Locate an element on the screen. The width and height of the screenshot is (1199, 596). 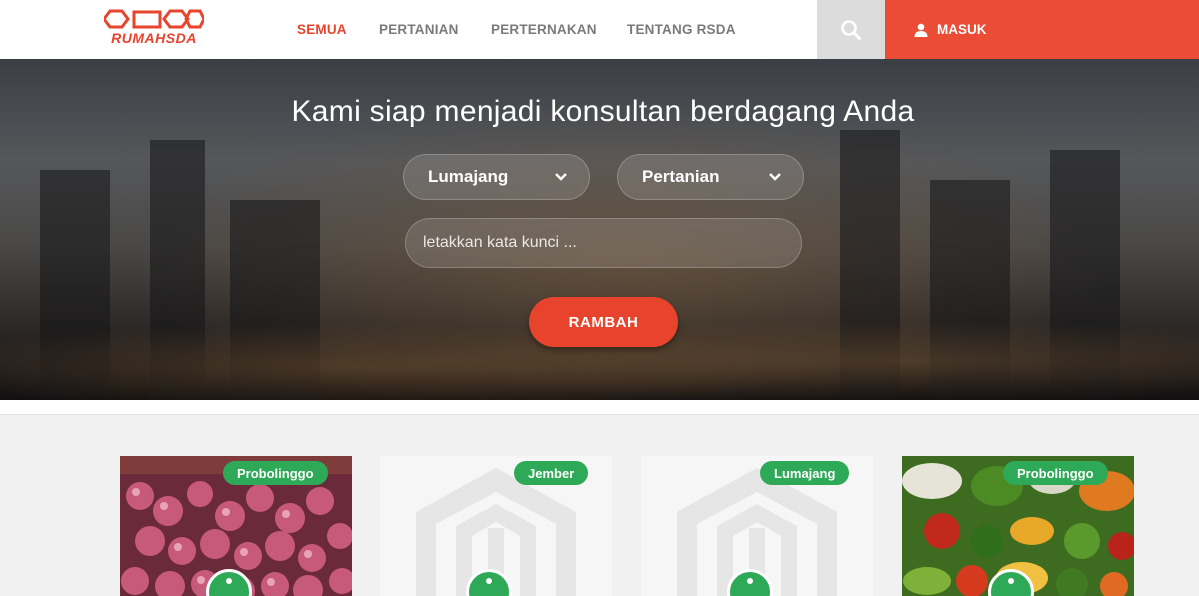
nav-item-perternakan: PERTERNAKAN is located at coordinates (544, 29).